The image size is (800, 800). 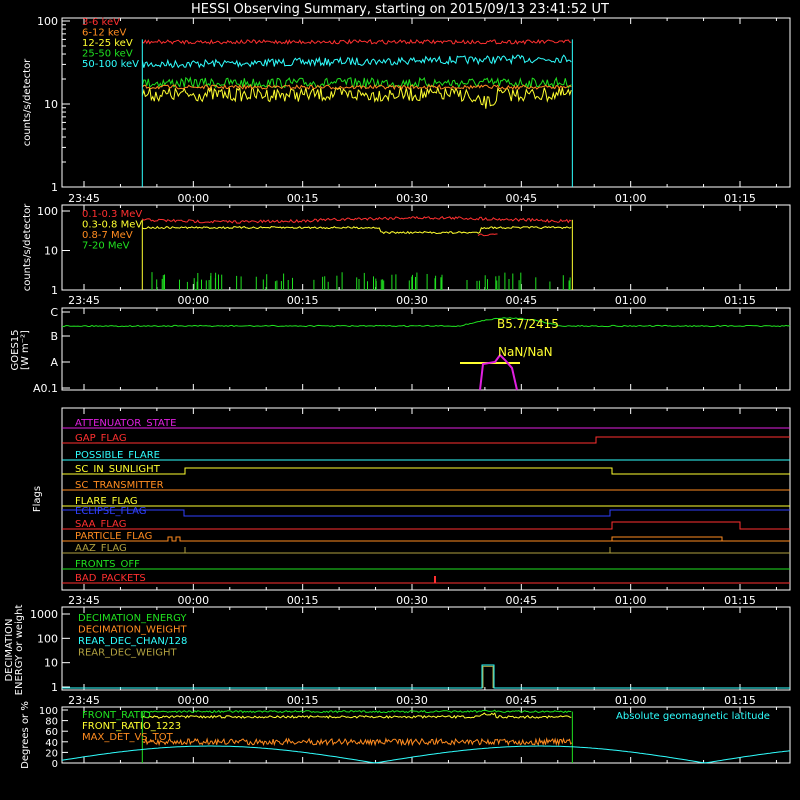 What do you see at coordinates (525, 352) in the screenshot?
I see `goes-annotation-nan: NaN/NaN` at bounding box center [525, 352].